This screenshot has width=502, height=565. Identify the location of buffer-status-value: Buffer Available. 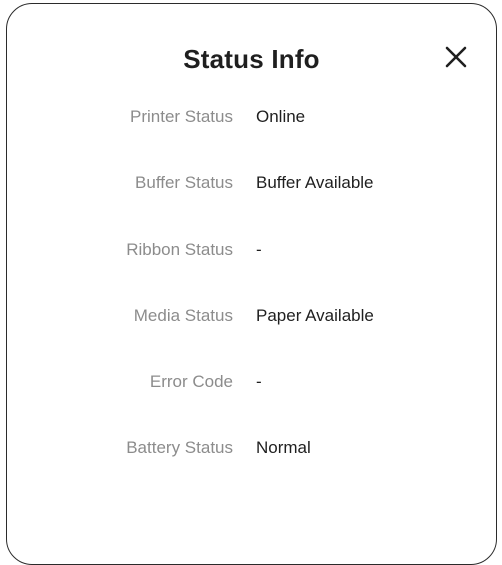
(315, 182).